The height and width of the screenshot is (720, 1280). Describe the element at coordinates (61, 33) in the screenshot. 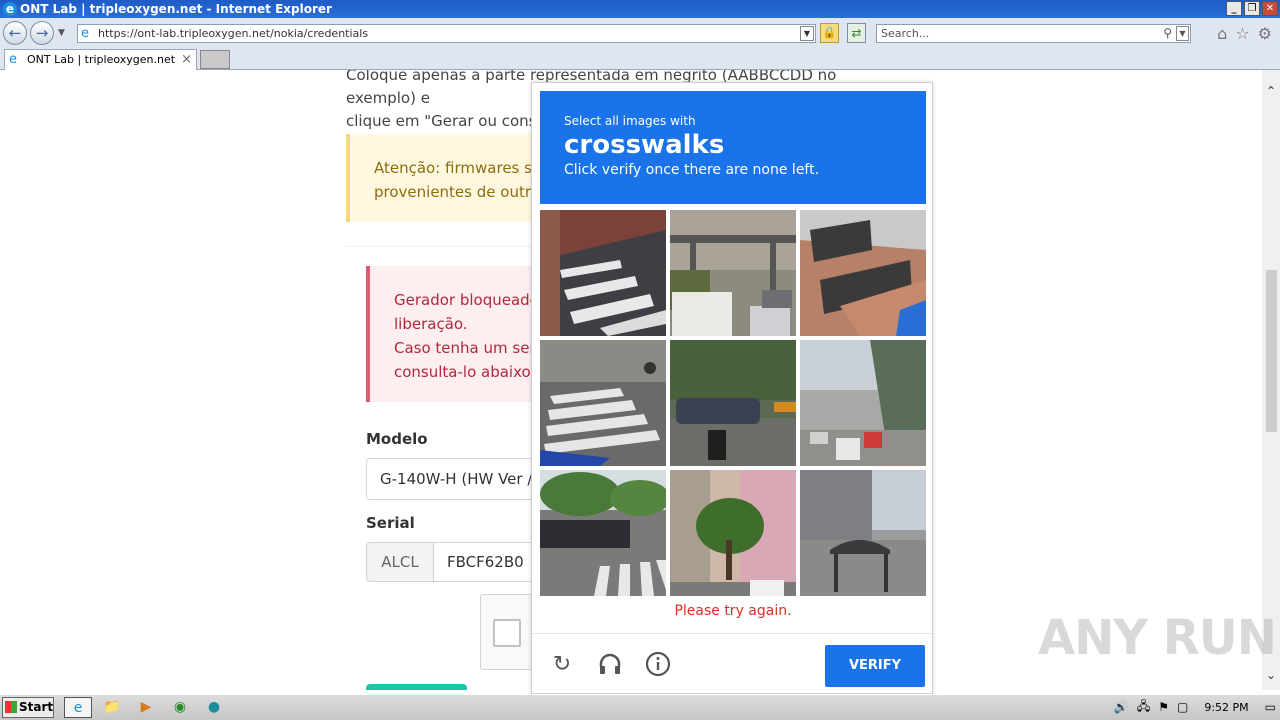

I see `history-dropdown-icon: ▼` at that location.